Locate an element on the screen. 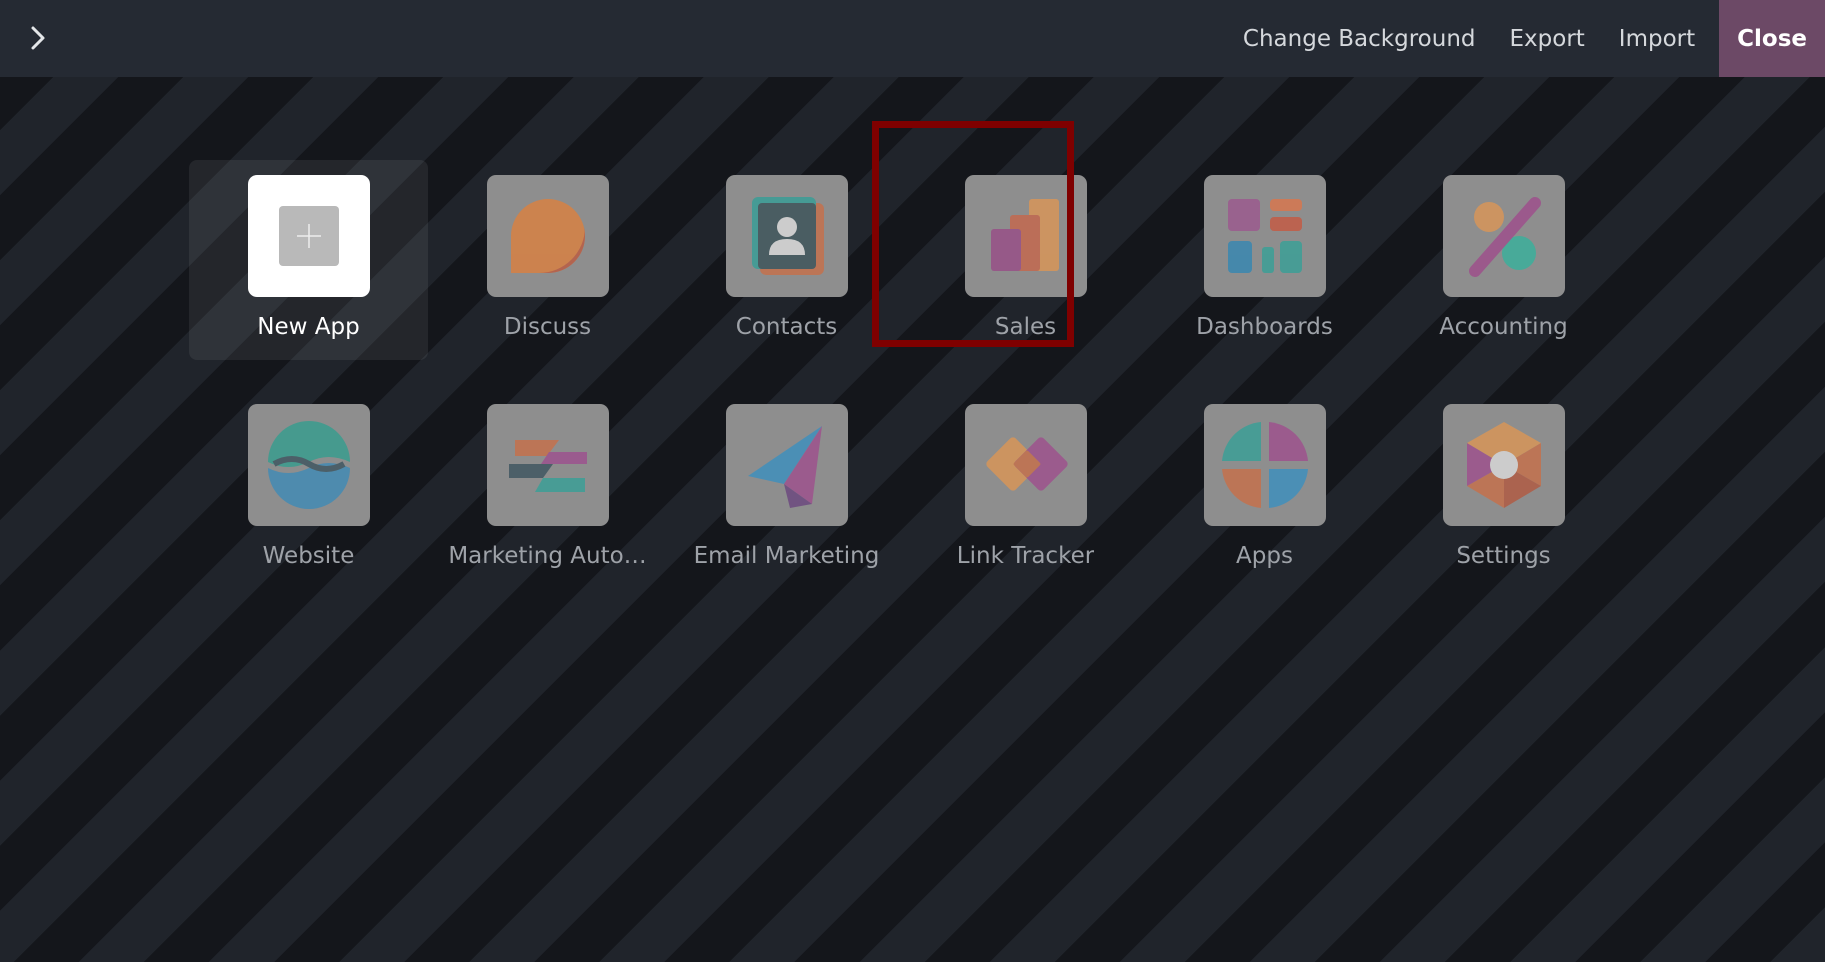  app-label: New App is located at coordinates (308, 327).